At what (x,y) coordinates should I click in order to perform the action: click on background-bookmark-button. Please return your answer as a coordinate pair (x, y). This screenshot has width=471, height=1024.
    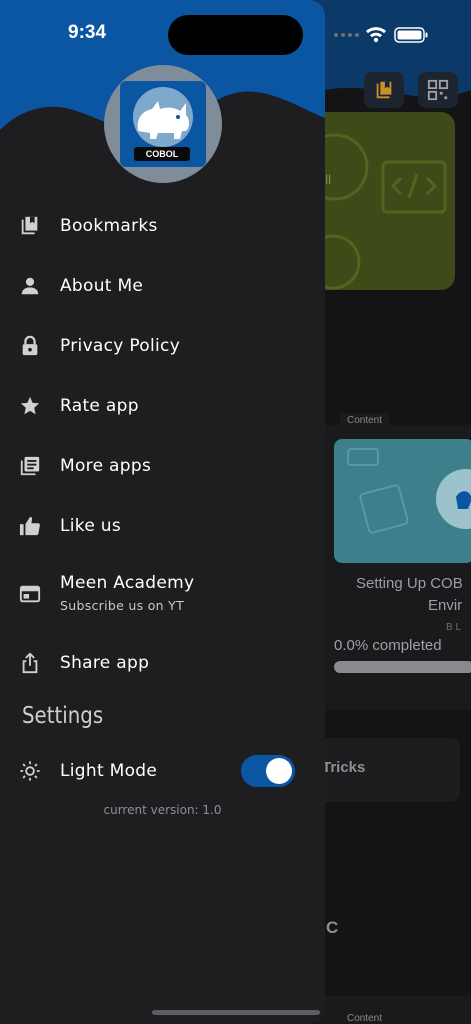
    Looking at the image, I should click on (384, 90).